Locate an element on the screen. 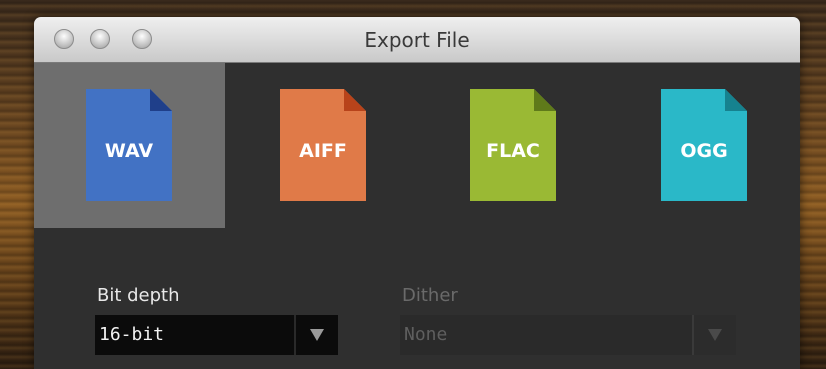 The height and width of the screenshot is (369, 826). file-aiff-icon: AIFF is located at coordinates (323, 145).